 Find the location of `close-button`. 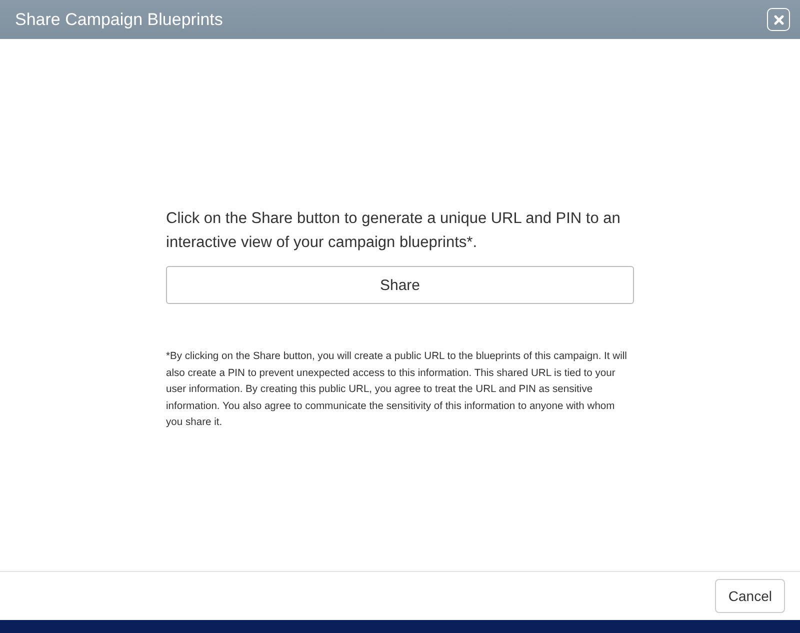

close-button is located at coordinates (778, 19).